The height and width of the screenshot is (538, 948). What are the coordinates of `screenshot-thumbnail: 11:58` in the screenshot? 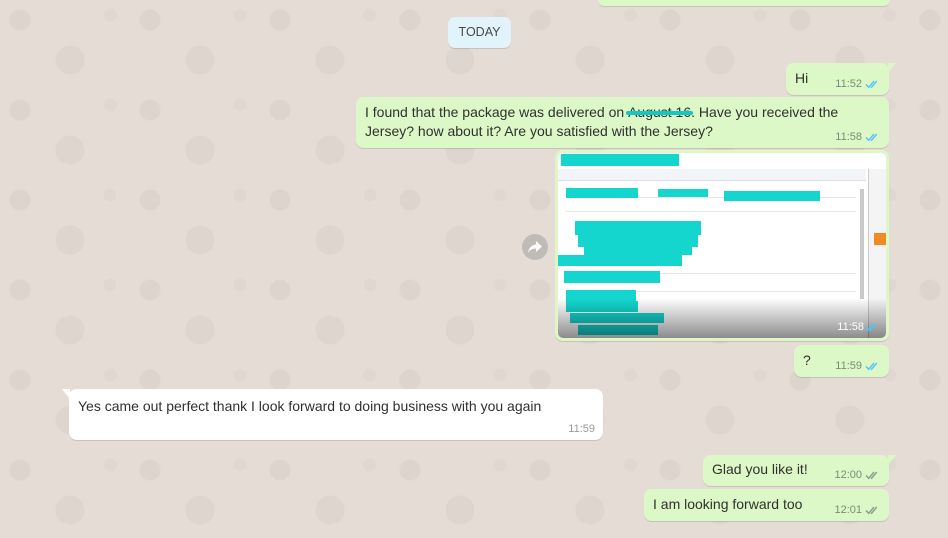 It's located at (722, 245).